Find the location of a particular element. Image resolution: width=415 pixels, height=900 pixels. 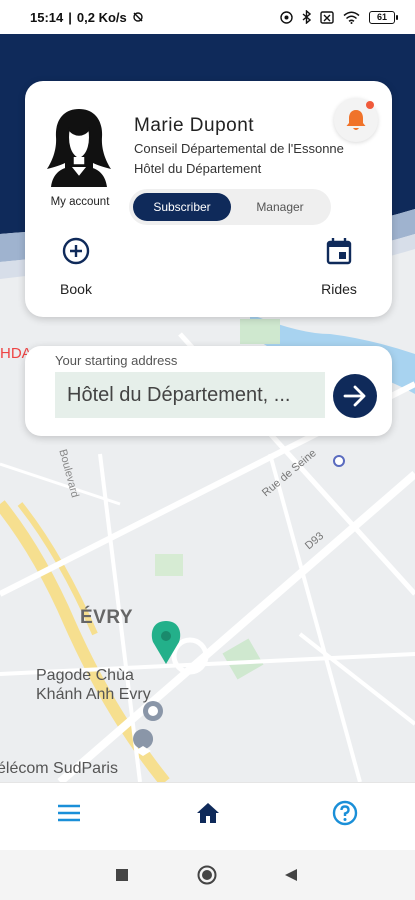

go-button is located at coordinates (355, 396).